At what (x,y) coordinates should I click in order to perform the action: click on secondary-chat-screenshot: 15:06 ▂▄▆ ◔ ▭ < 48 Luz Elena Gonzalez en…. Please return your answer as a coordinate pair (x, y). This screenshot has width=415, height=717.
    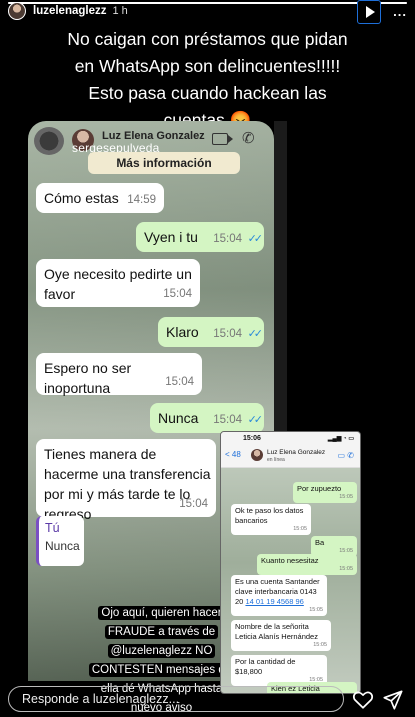
    Looking at the image, I should click on (290, 562).